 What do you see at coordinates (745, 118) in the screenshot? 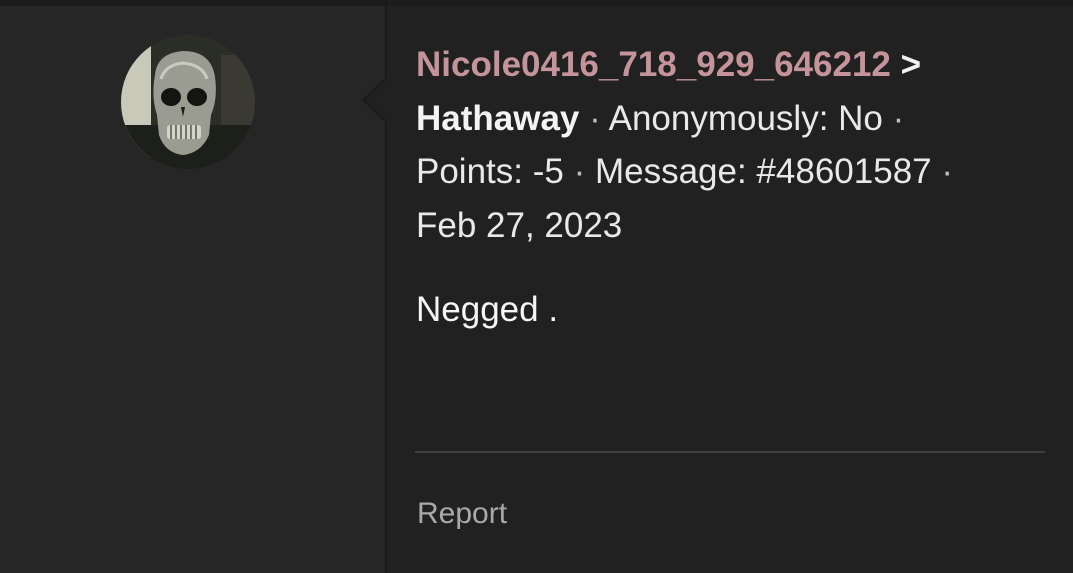
I see `anonymous-status: Anonymously: No` at bounding box center [745, 118].